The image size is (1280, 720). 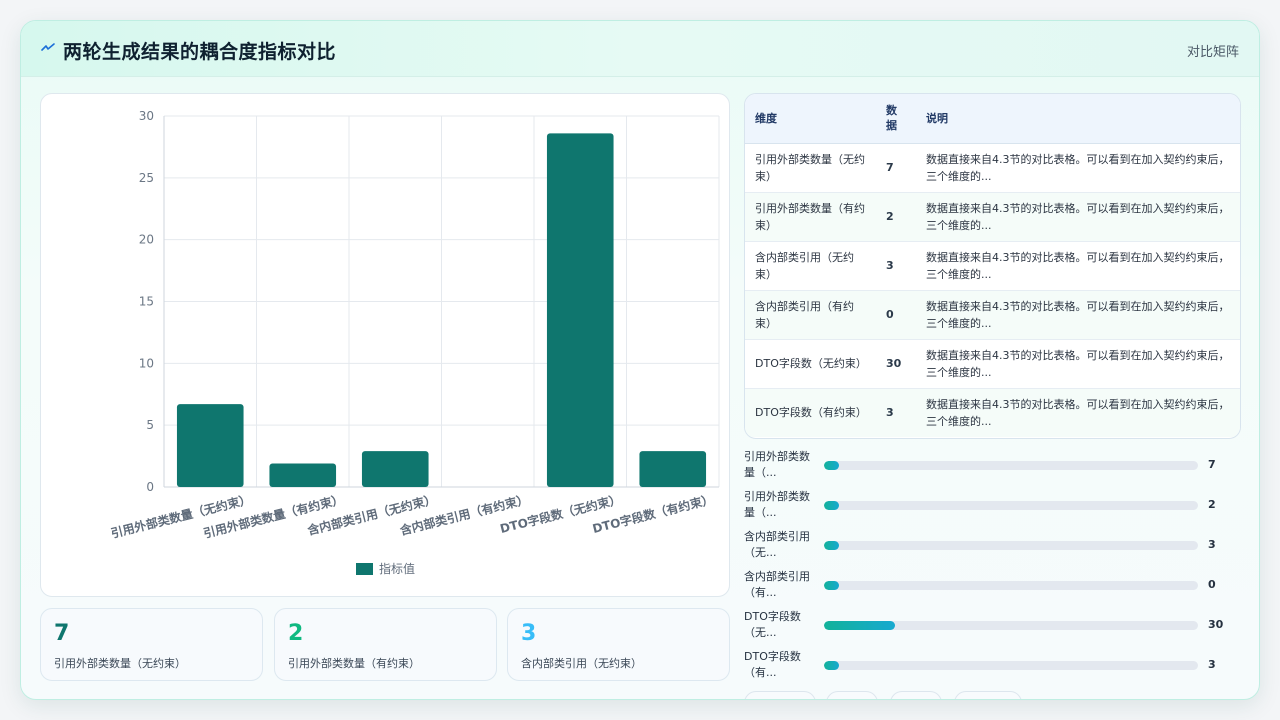 I want to click on progress-row: 含内部类引用（无... 3, so click(x=994, y=549).